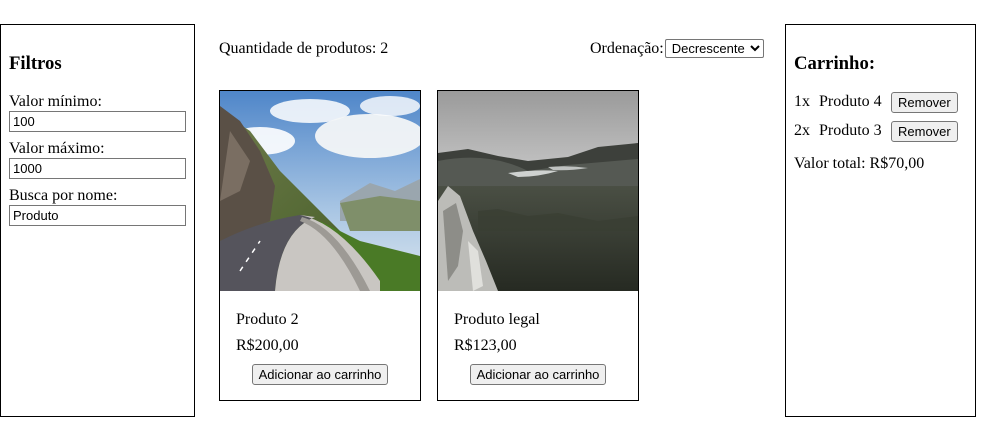 This screenshot has width=982, height=430. What do you see at coordinates (97, 215) in the screenshot?
I see `name-search-input` at bounding box center [97, 215].